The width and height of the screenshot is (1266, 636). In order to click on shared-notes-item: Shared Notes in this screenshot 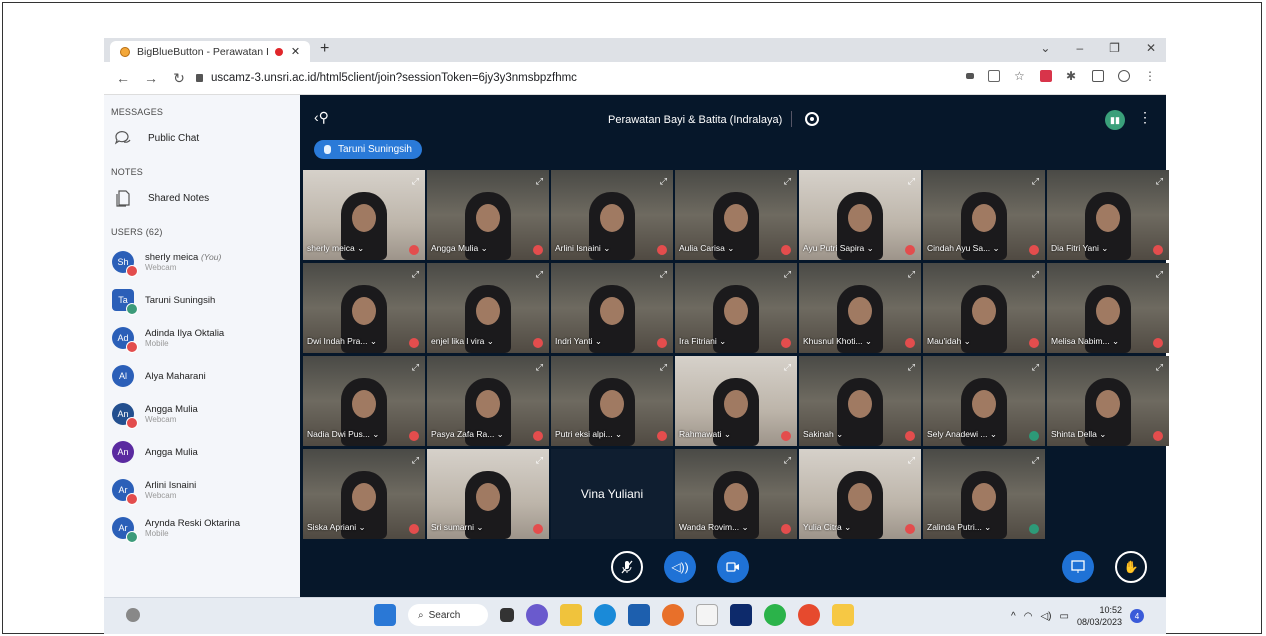, I will do `click(207, 198)`.